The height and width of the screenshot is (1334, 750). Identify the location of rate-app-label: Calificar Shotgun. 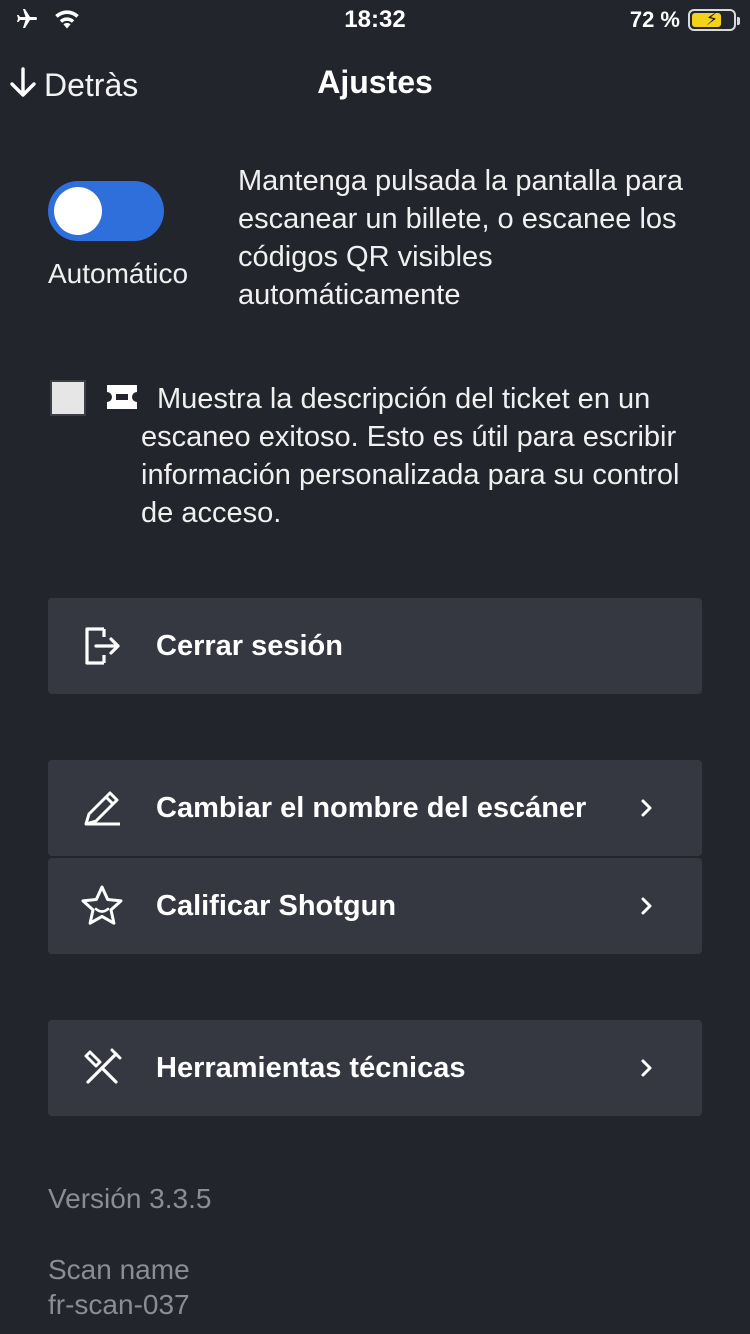
(276, 905).